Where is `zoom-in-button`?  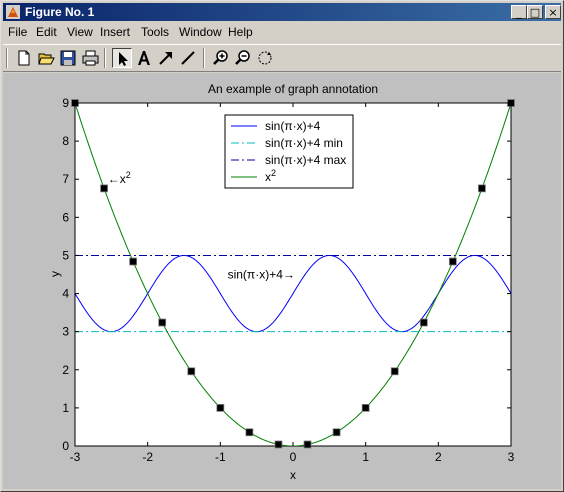 zoom-in-button is located at coordinates (221, 58).